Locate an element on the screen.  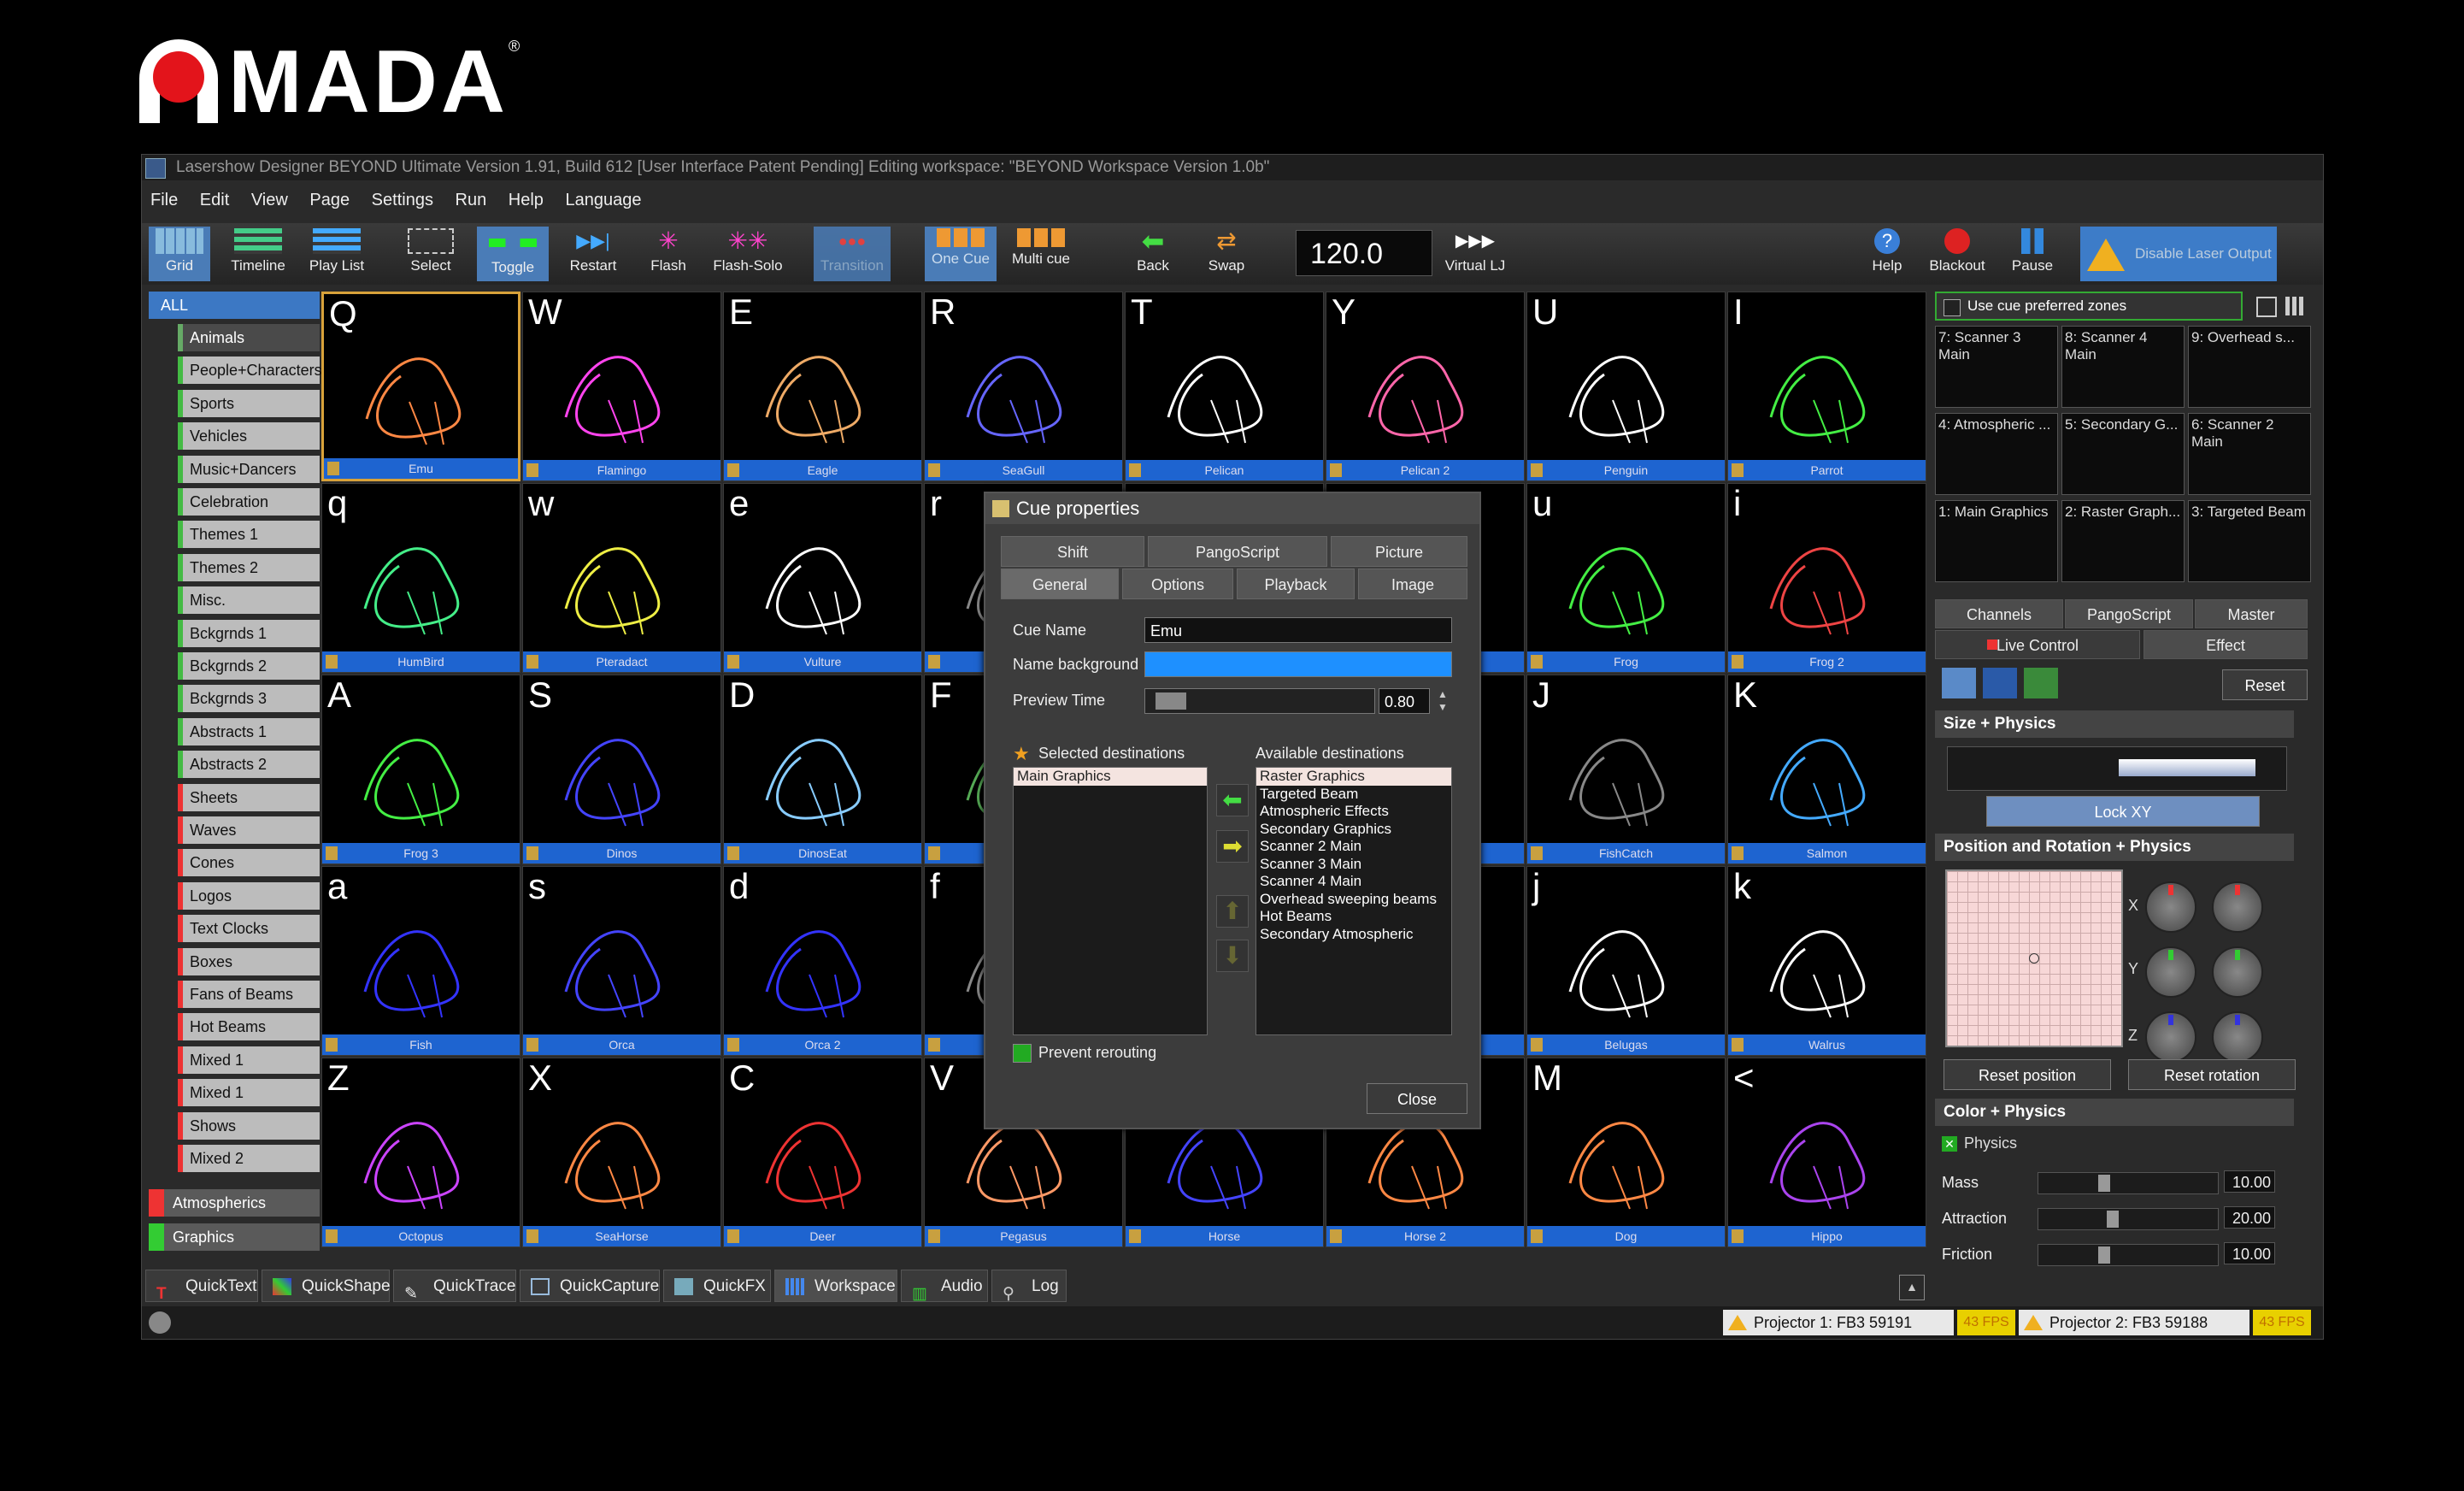
attraction-slider is located at coordinates (2128, 1219).